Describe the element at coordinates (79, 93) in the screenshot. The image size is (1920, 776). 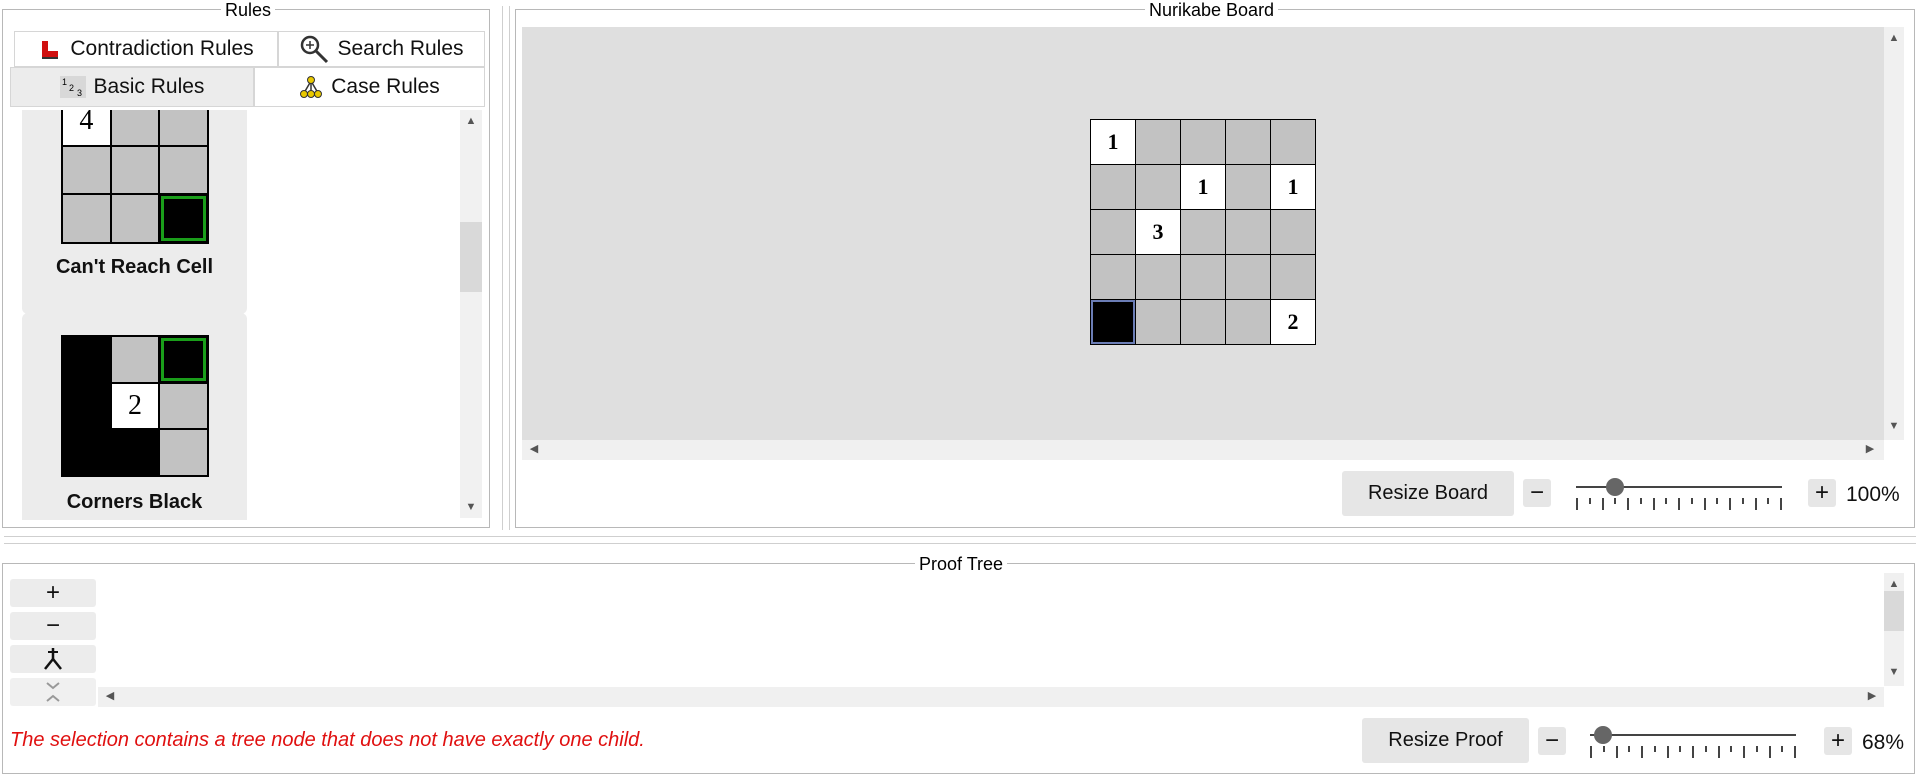
I see `svg-text: 3` at that location.